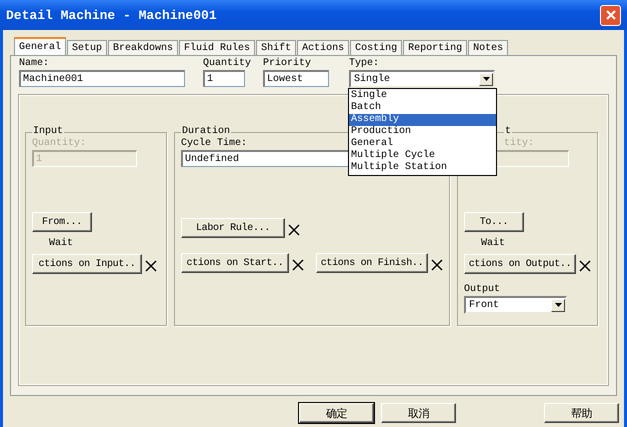 The height and width of the screenshot is (427, 627). Describe the element at coordinates (206, 132) in the screenshot. I see `group-title: Duration` at that location.